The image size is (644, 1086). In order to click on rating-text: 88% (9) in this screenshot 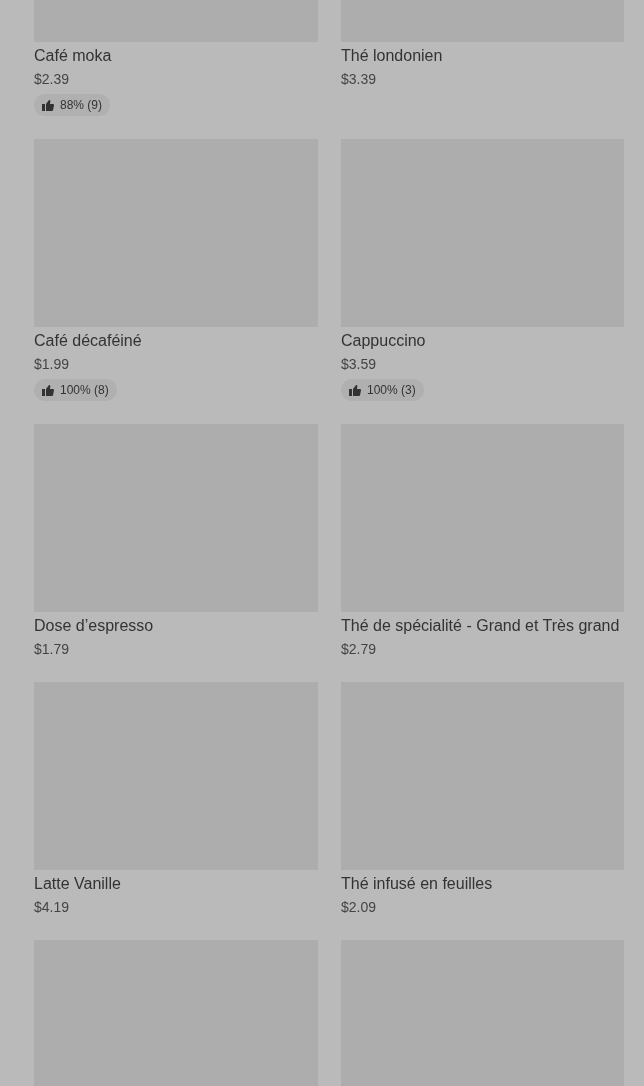, I will do `click(81, 105)`.